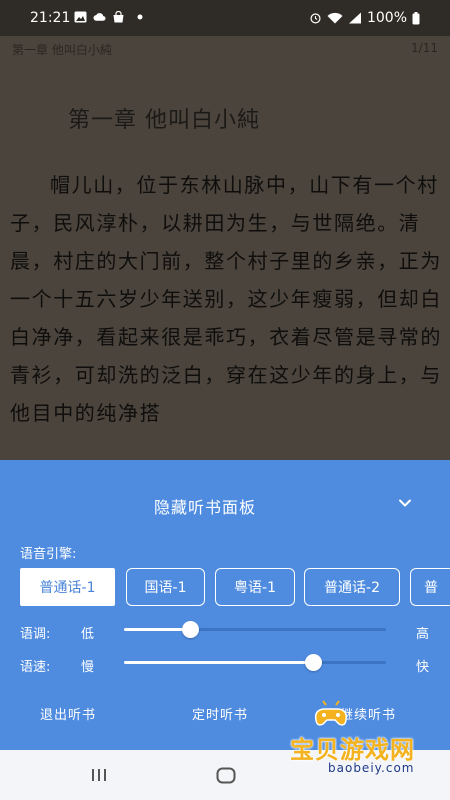  What do you see at coordinates (405, 503) in the screenshot?
I see `chevron-down-icon` at bounding box center [405, 503].